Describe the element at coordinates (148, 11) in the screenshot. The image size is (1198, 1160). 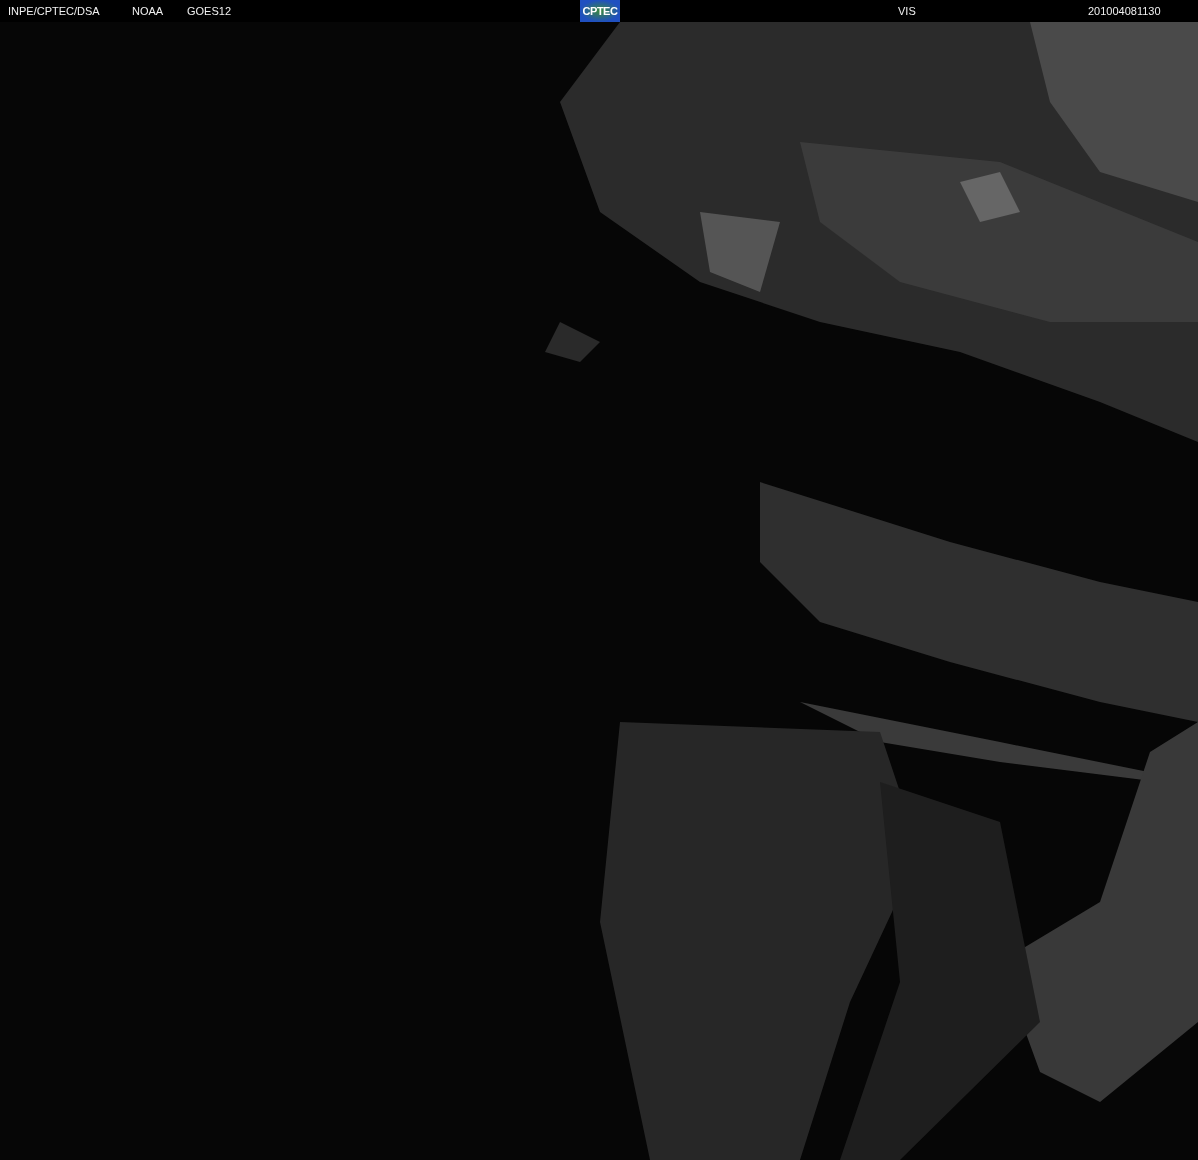
I see `agency-label: NOAA` at that location.